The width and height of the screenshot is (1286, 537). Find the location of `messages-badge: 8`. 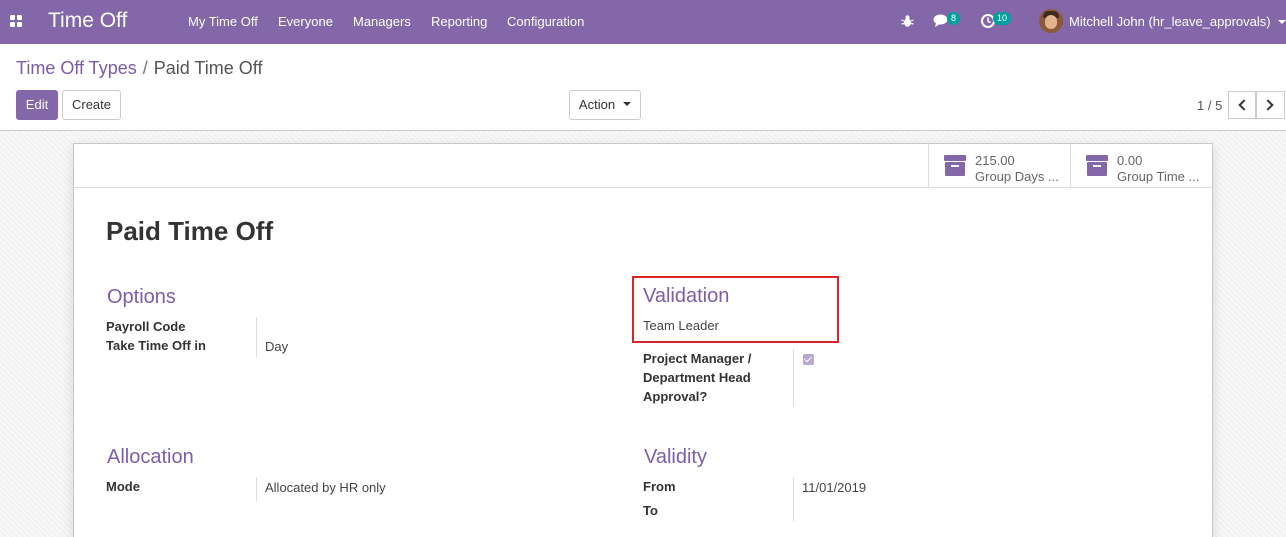

messages-badge: 8 is located at coordinates (954, 18).